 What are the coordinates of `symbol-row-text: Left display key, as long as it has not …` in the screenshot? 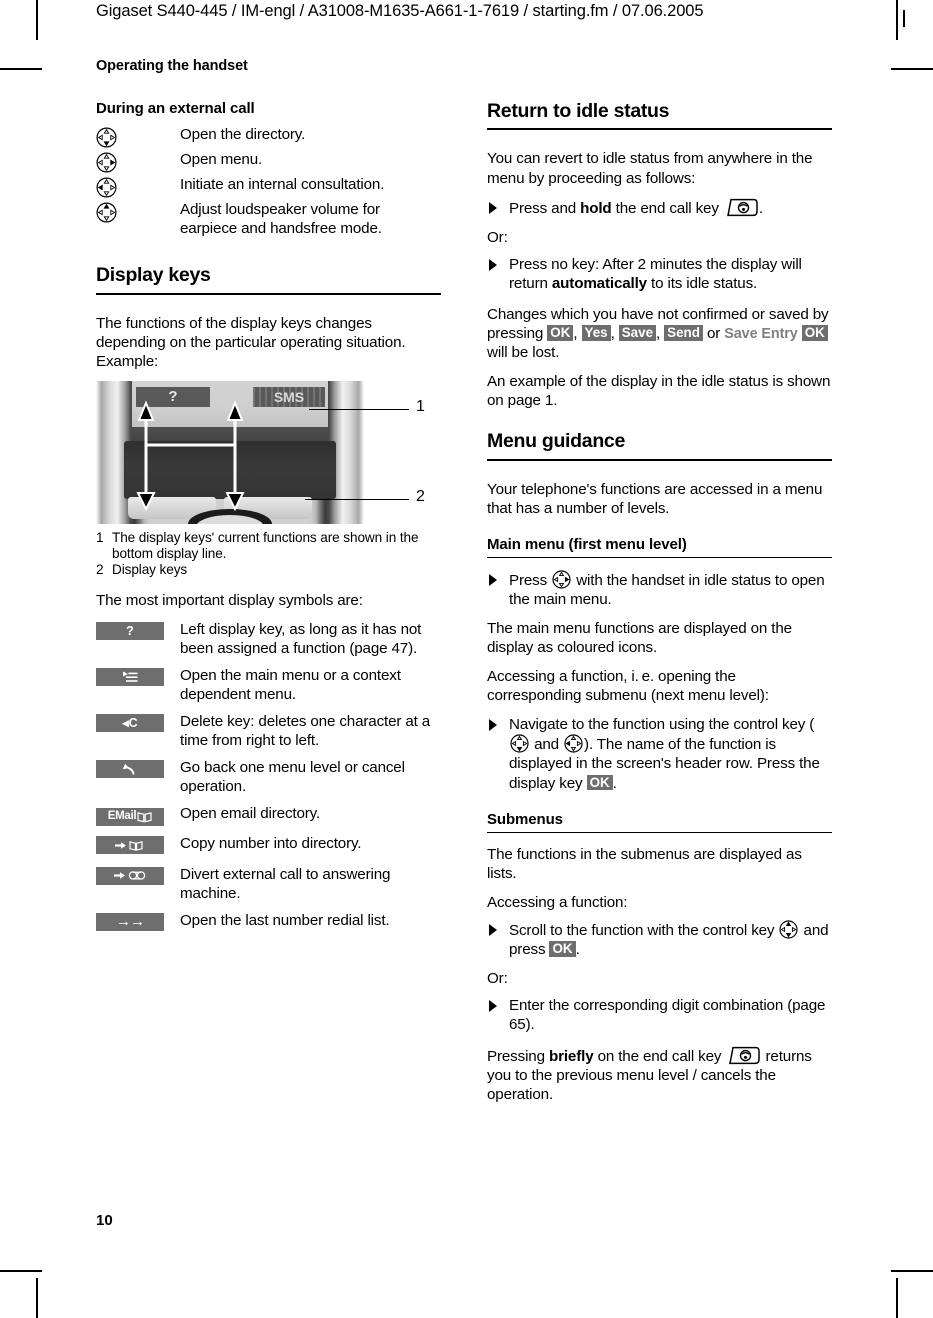 It's located at (301, 638).